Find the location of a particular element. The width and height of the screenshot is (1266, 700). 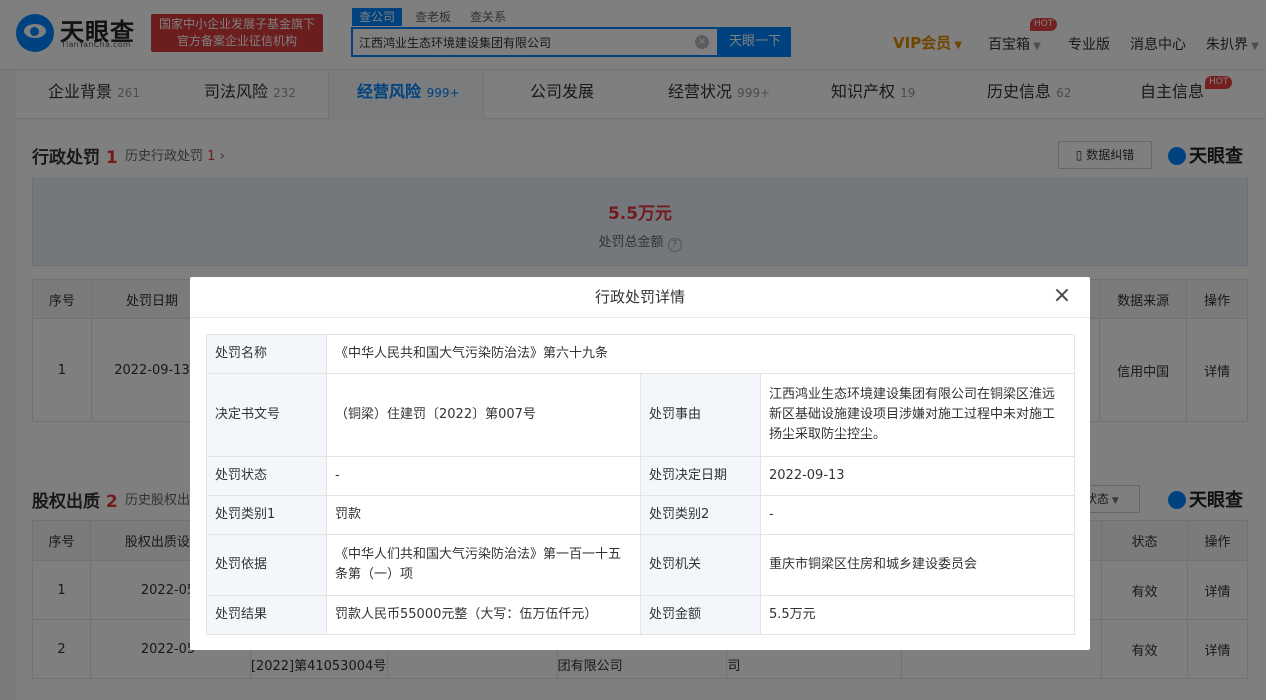

label-decision-date: 处罚决定日期 is located at coordinates (700, 476).